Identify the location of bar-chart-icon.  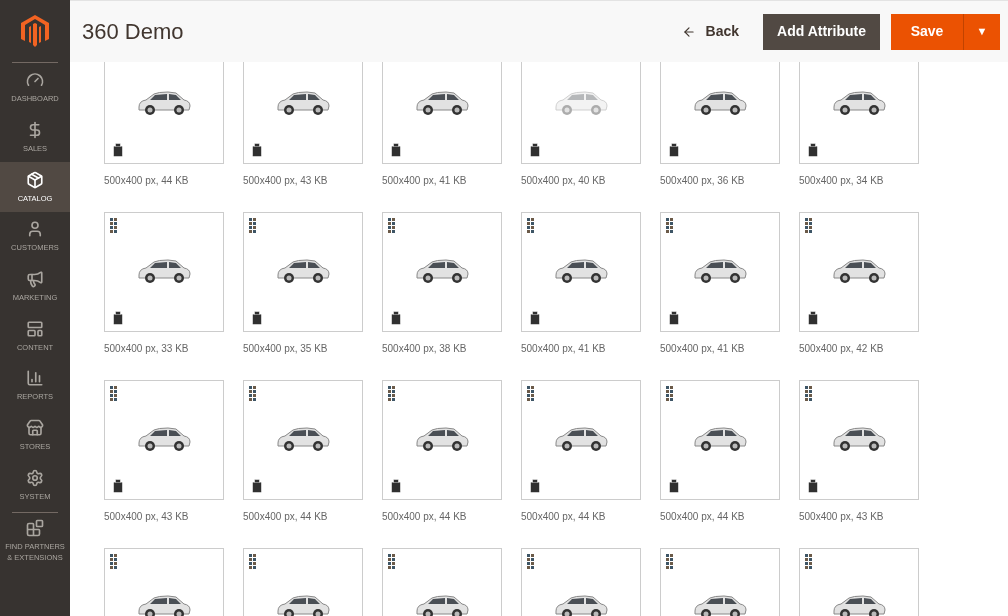
(35, 378).